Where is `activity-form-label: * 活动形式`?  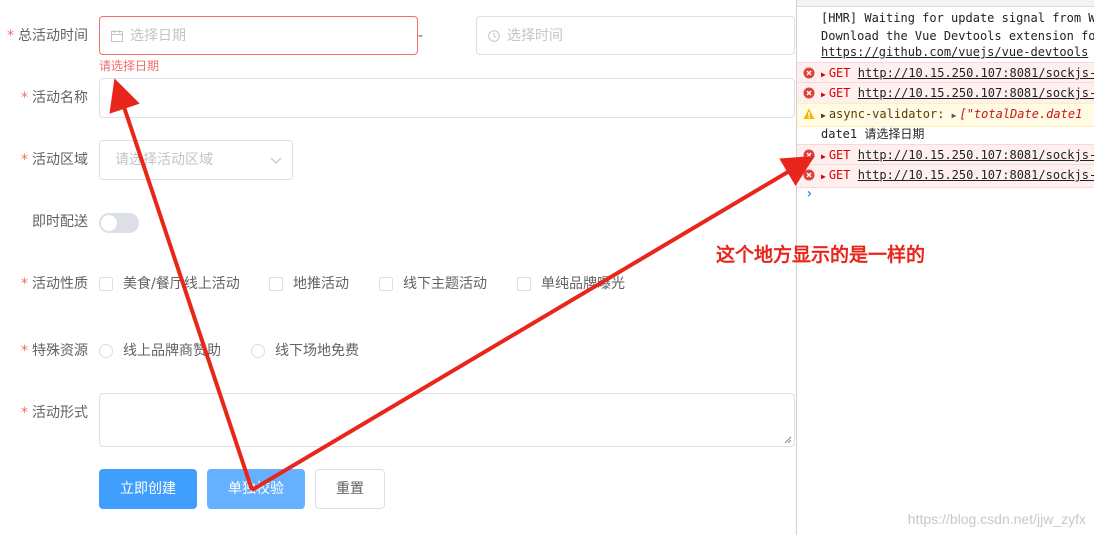
activity-form-label: * 活动形式 is located at coordinates (54, 413).